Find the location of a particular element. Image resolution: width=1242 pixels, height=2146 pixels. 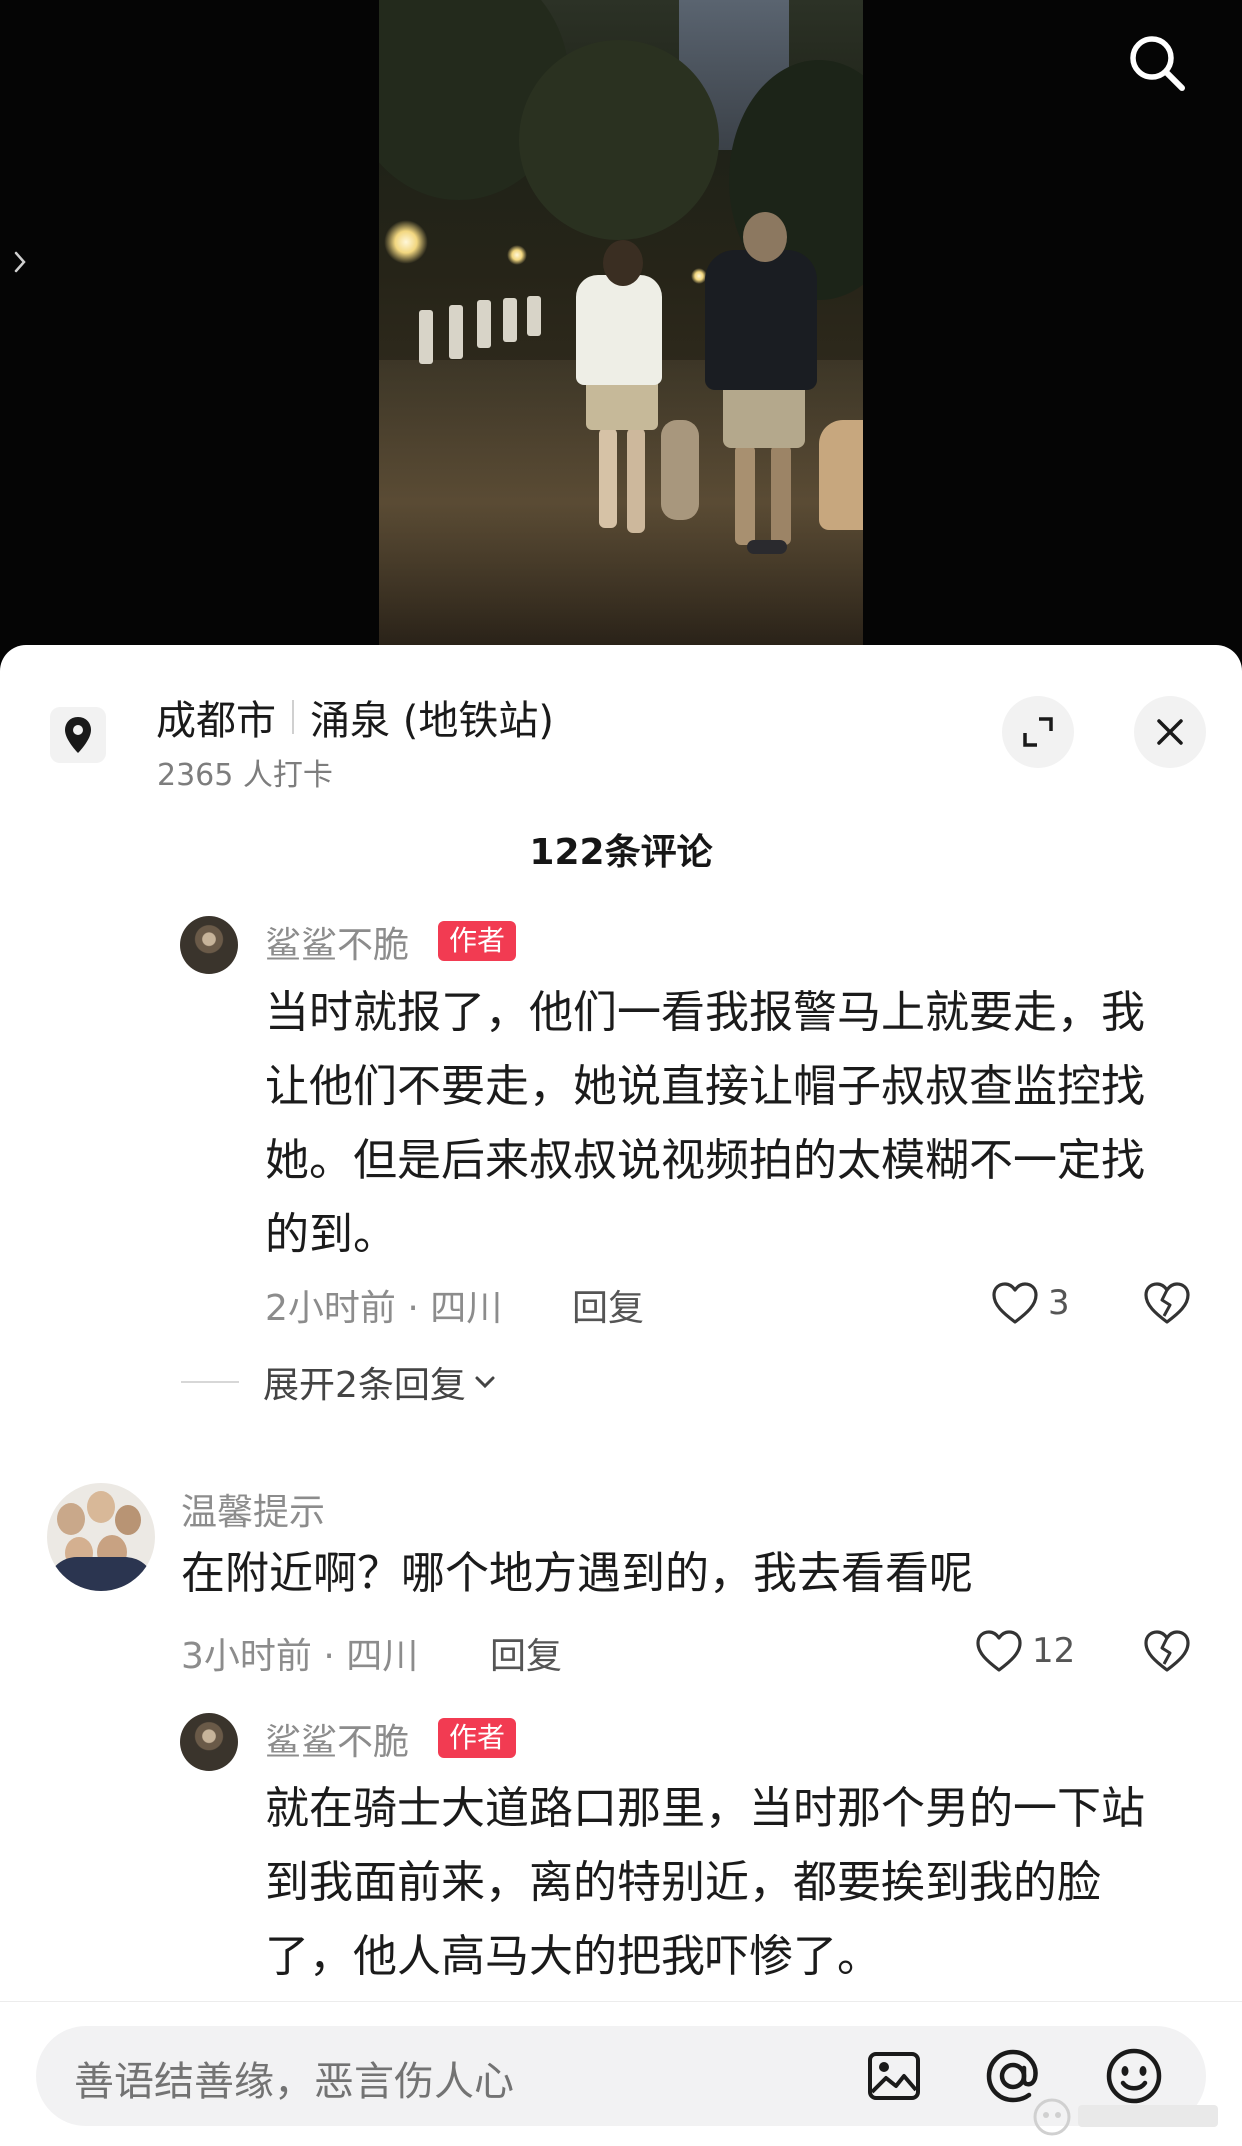

expand-replies-label: 展开2条回复 is located at coordinates (364, 1385).